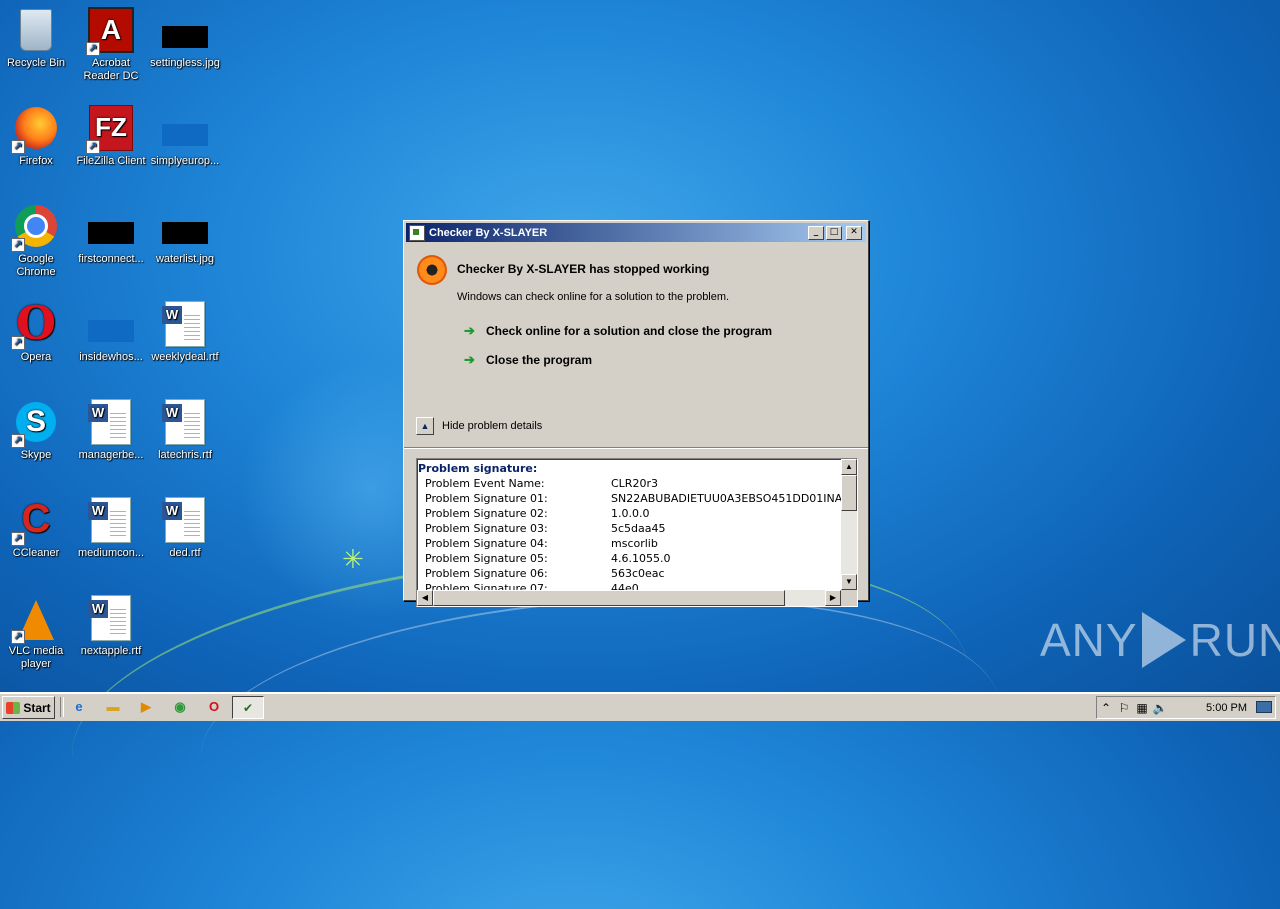 The image size is (1280, 909). Describe the element at coordinates (185, 455) in the screenshot. I see `desktop-icon-label: latechris.rtf` at that location.